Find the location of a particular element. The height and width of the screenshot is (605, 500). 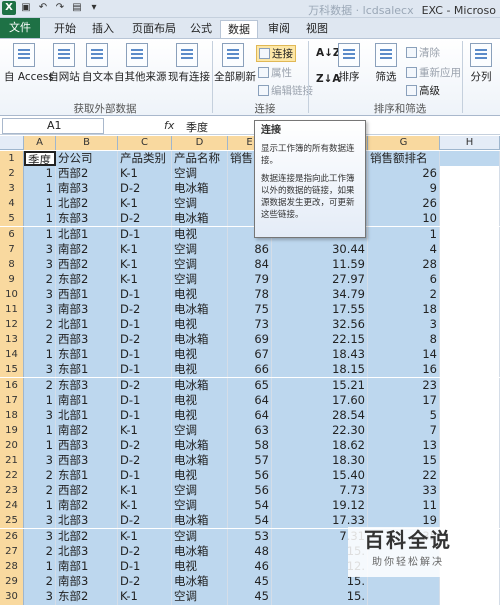

row-header: 26 is located at coordinates (12, 536).